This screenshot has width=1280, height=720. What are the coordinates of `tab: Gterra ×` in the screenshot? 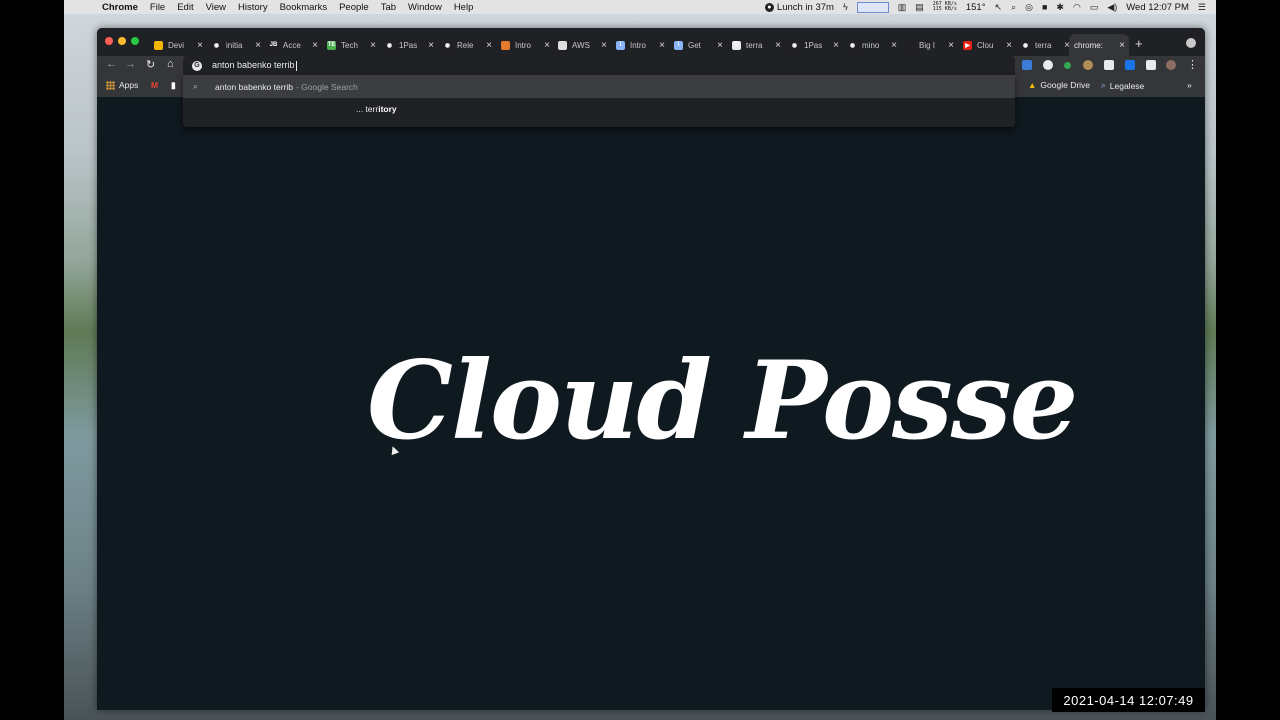 It's located at (756, 45).